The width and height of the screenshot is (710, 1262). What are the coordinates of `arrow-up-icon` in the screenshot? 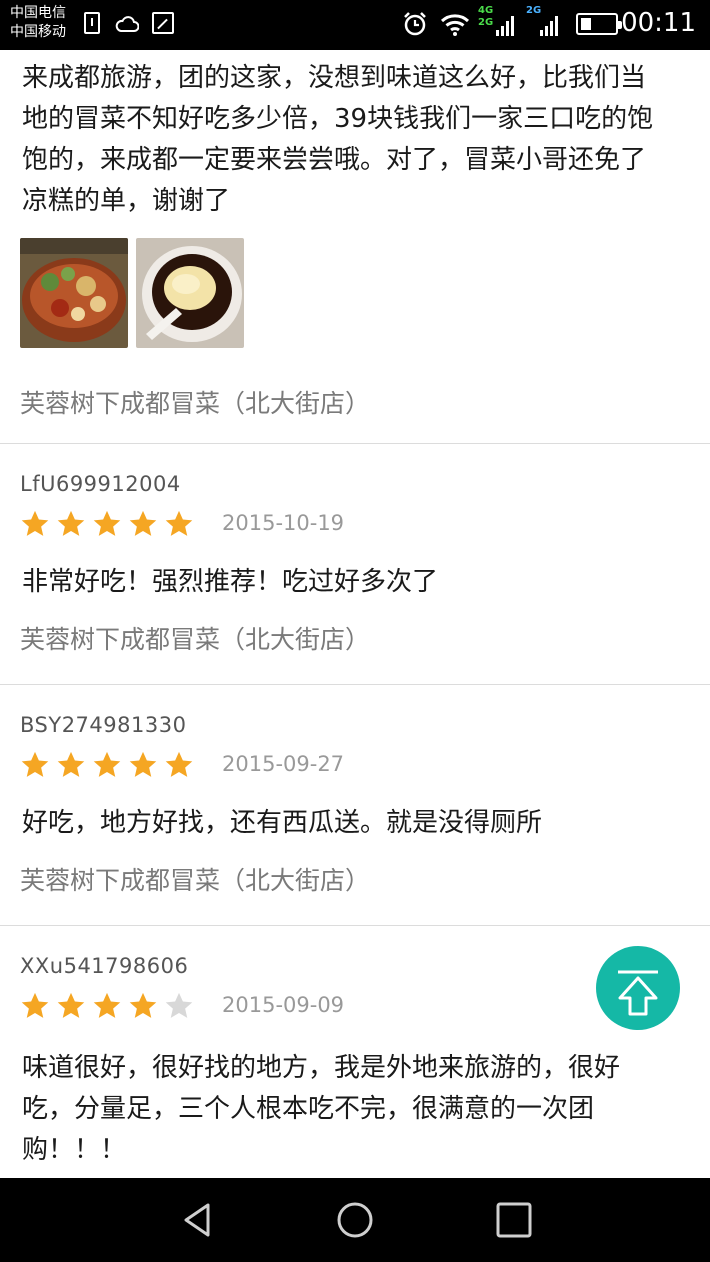 It's located at (638, 993).